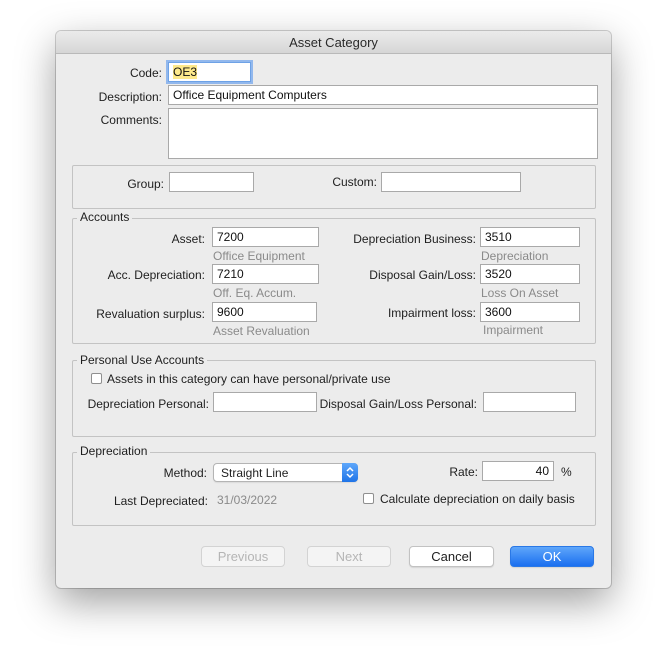 Image resolution: width=667 pixels, height=669 pixels. Describe the element at coordinates (530, 312) in the screenshot. I see `impairment-field: 3600` at that location.